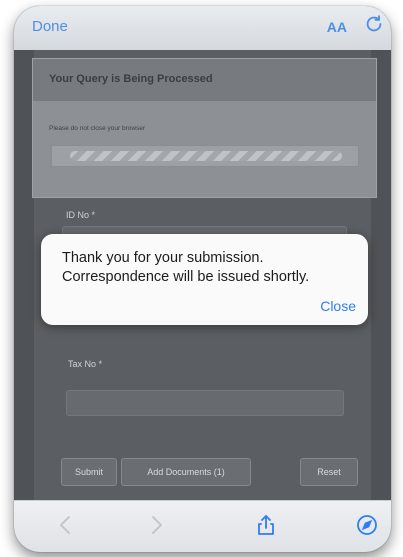 The width and height of the screenshot is (403, 557). Describe the element at coordinates (367, 525) in the screenshot. I see `compass-icon` at that location.